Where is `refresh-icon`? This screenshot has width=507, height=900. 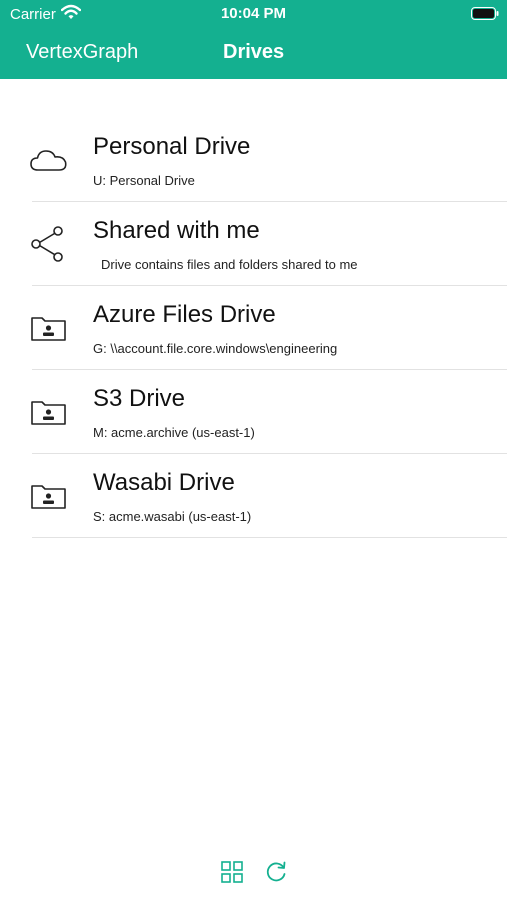
refresh-icon is located at coordinates (276, 872).